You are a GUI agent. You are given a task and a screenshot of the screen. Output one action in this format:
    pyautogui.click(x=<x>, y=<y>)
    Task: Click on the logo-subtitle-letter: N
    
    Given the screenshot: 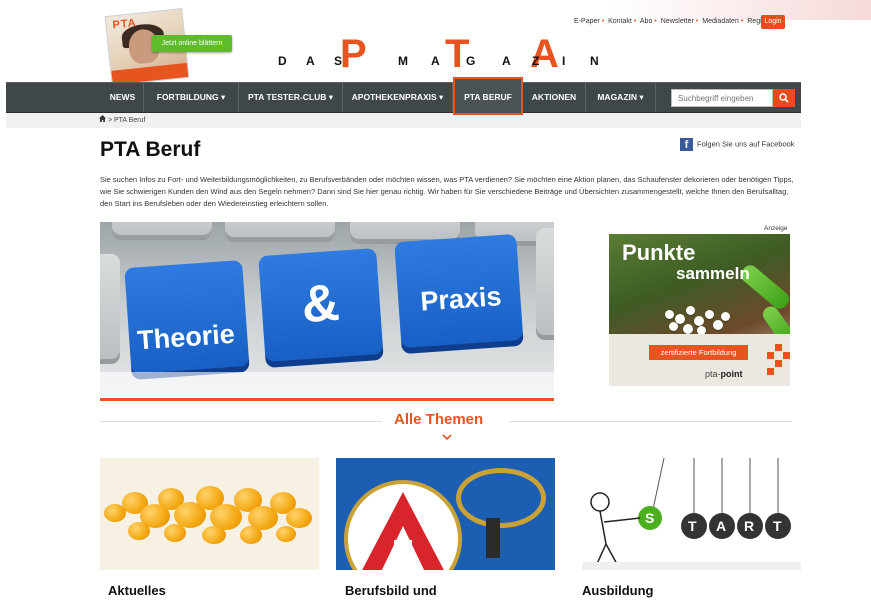 What is the action you would take?
    pyautogui.click(x=594, y=61)
    